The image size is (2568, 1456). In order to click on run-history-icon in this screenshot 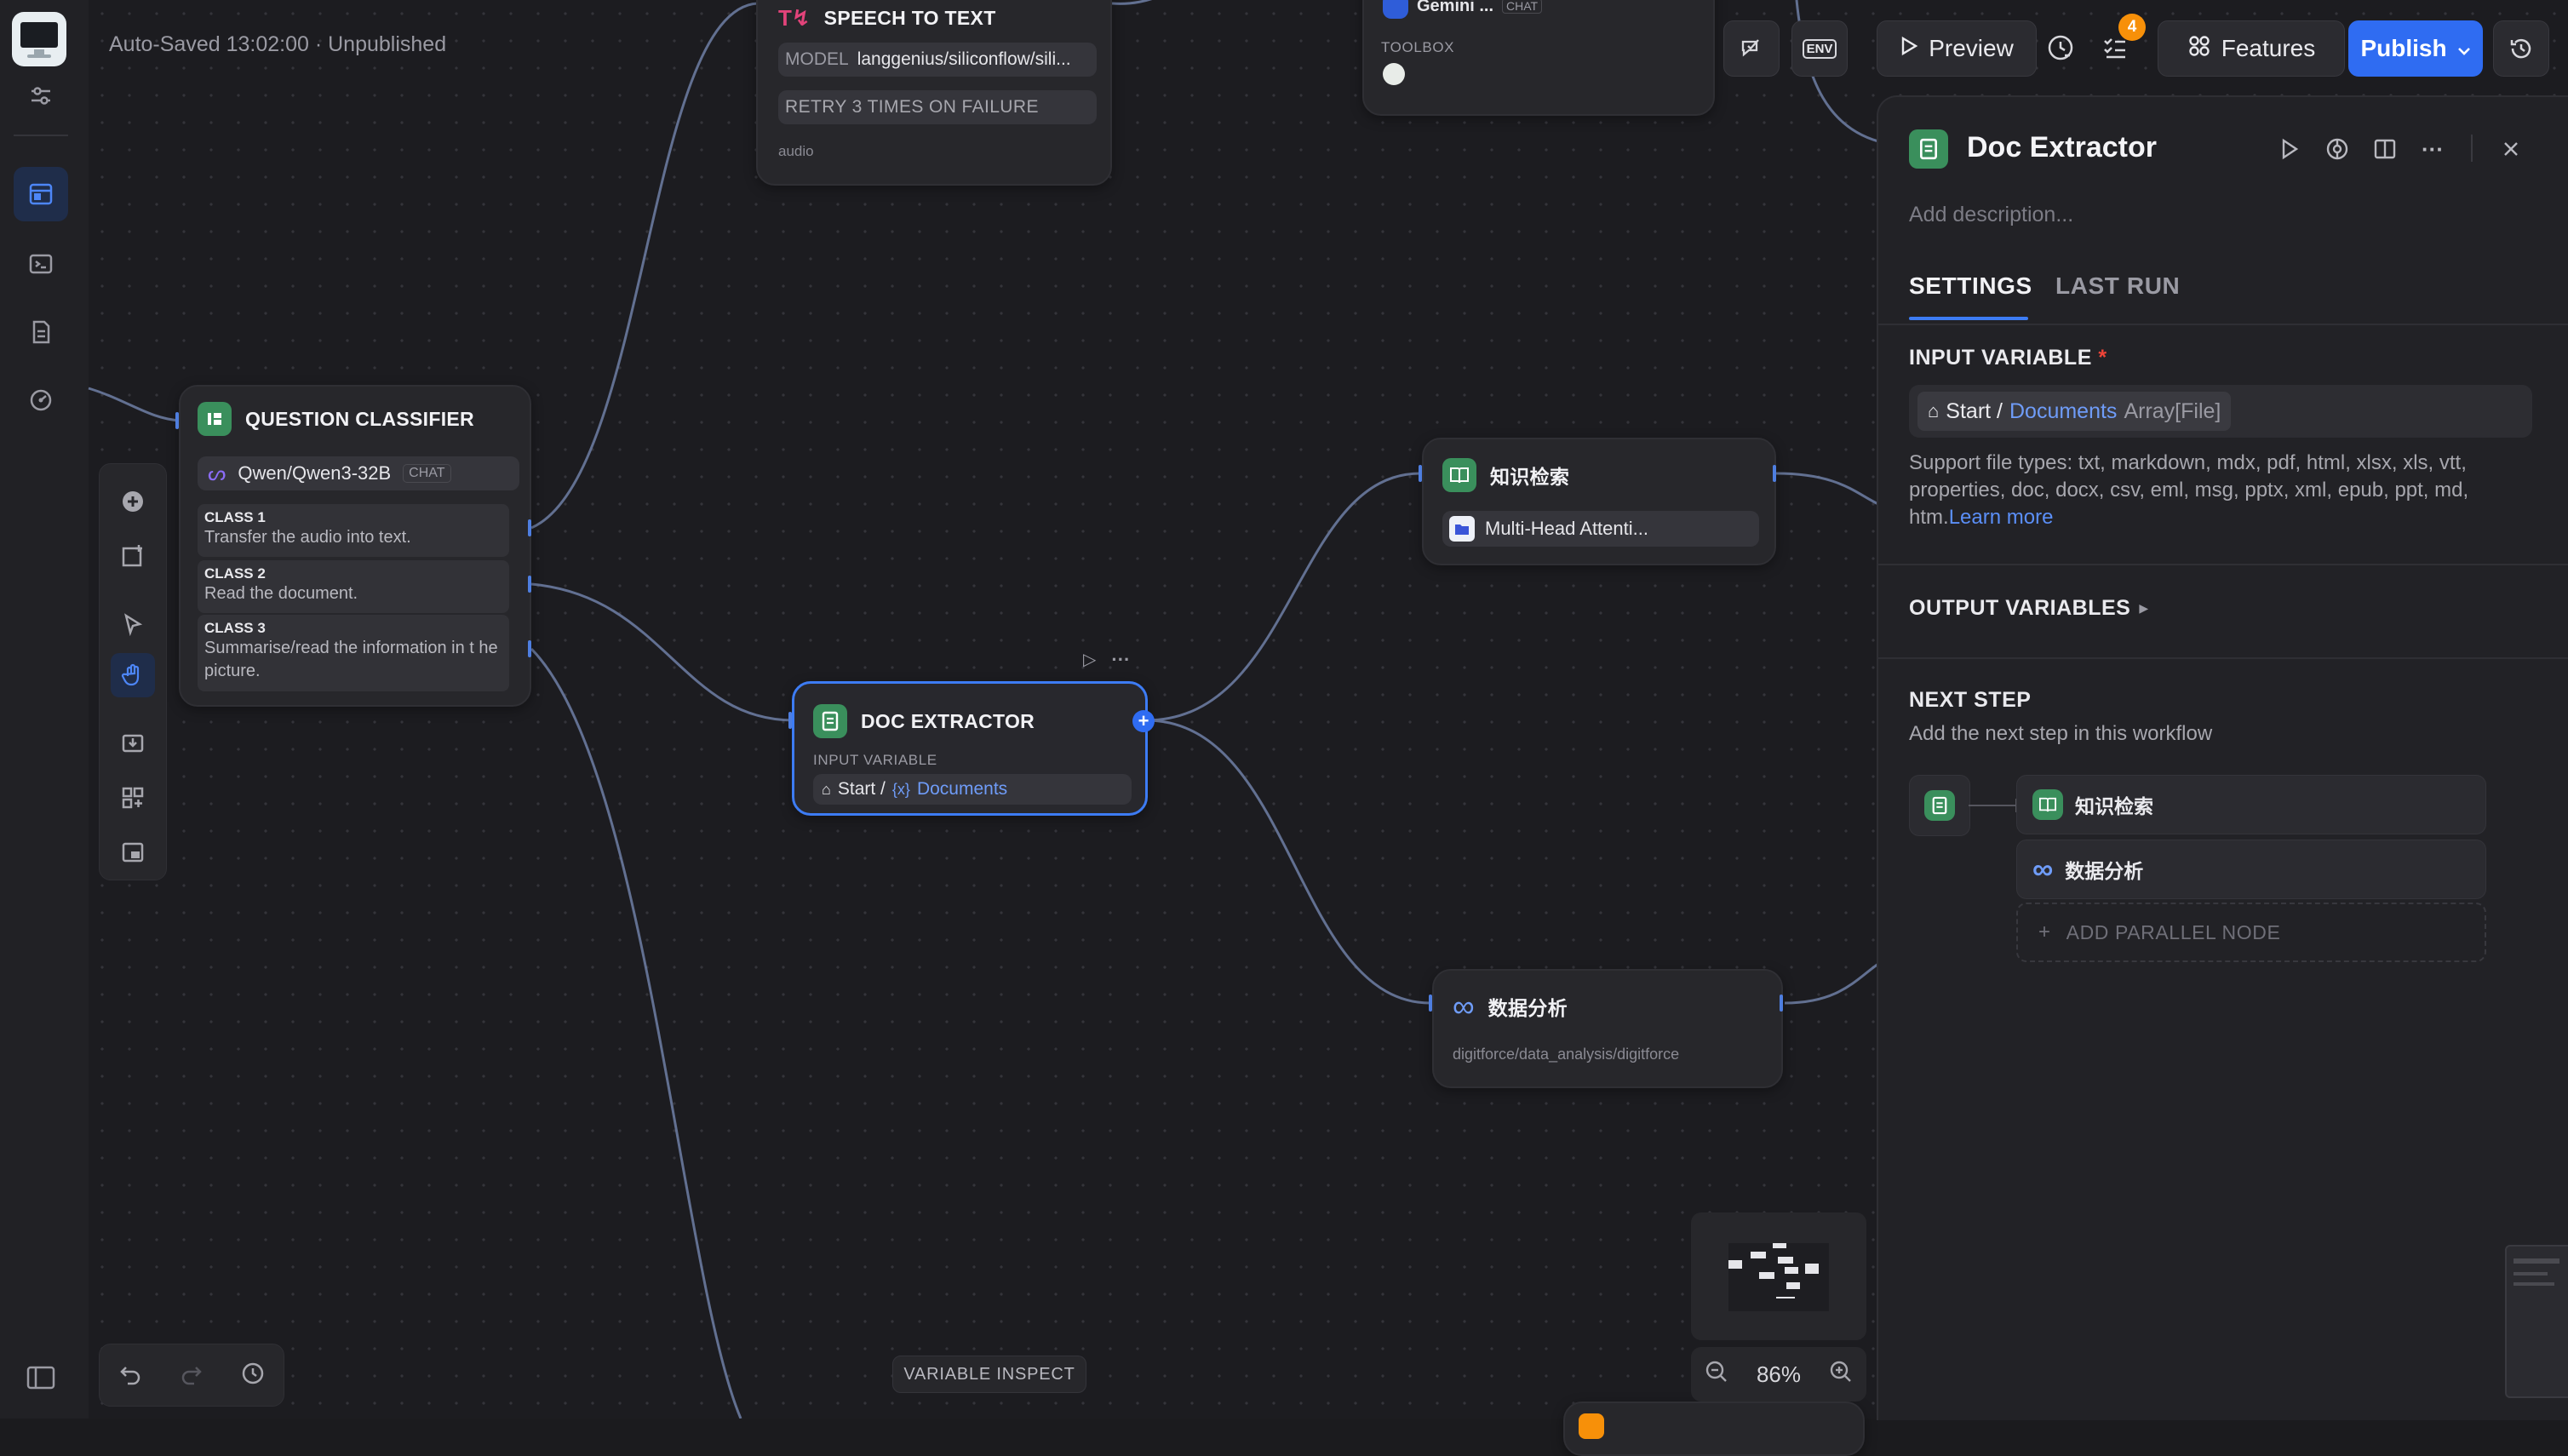, I will do `click(2060, 48)`.